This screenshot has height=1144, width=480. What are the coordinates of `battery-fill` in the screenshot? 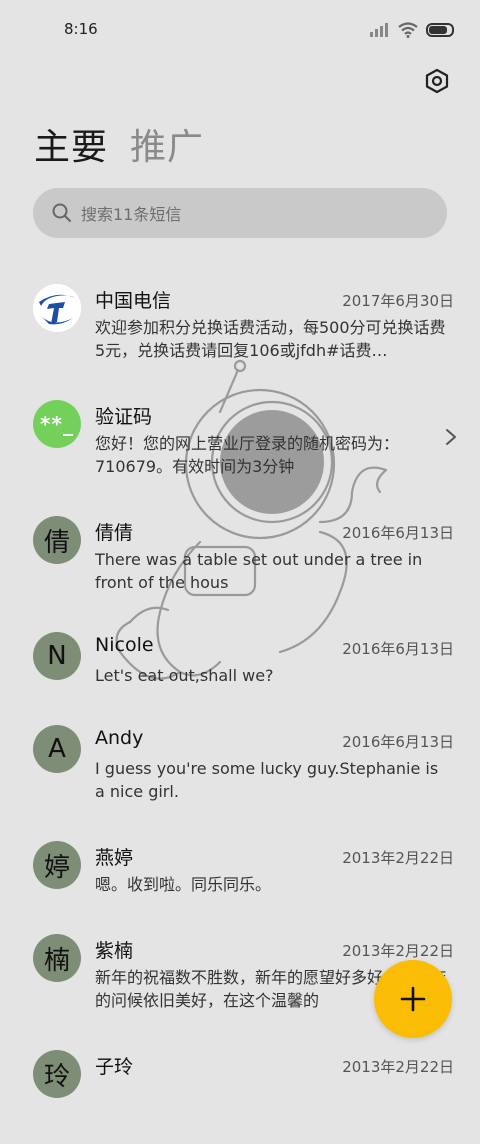 It's located at (438, 30).